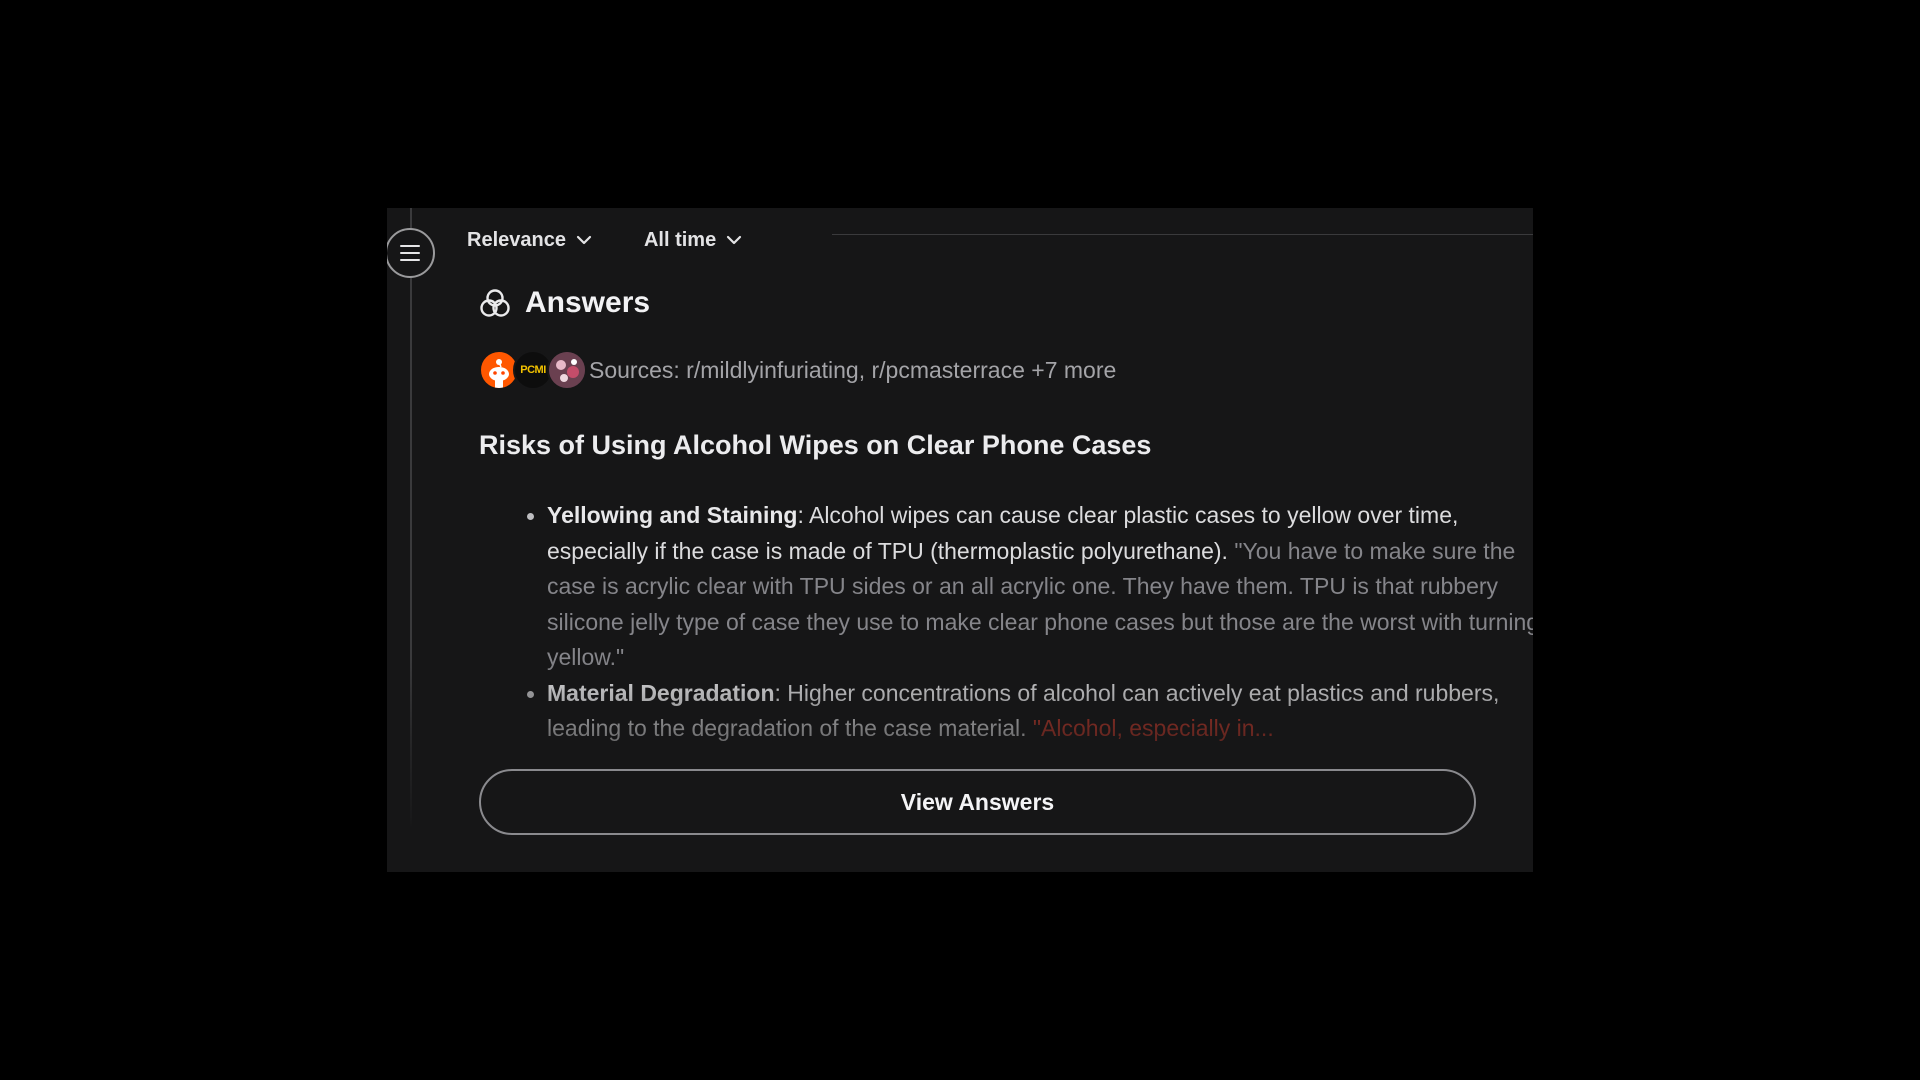  What do you see at coordinates (567, 370) in the screenshot?
I see `mildlyinfuriating-icon` at bounding box center [567, 370].